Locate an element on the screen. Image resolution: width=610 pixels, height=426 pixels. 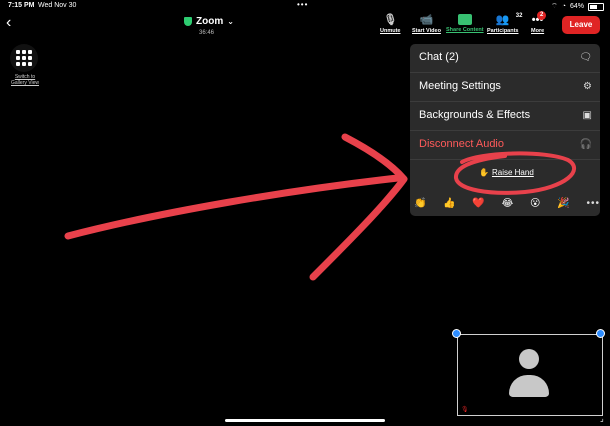
resize-handle-right is located at coordinates (600, 333).